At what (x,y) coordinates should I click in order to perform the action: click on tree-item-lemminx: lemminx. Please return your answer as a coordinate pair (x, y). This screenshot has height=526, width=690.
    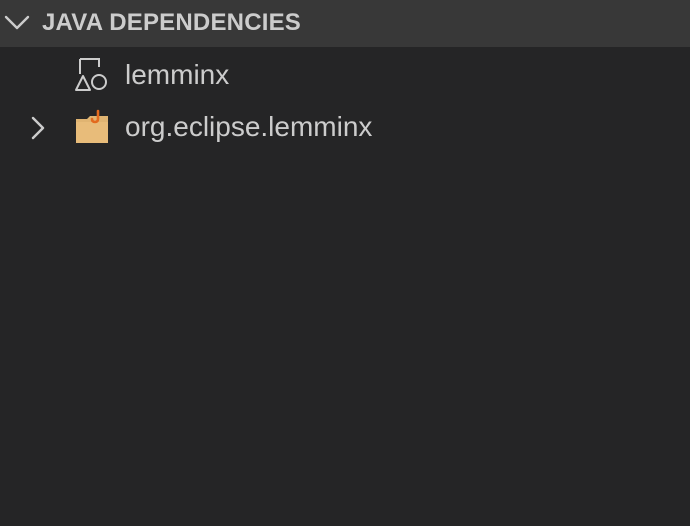
    Looking at the image, I should click on (345, 75).